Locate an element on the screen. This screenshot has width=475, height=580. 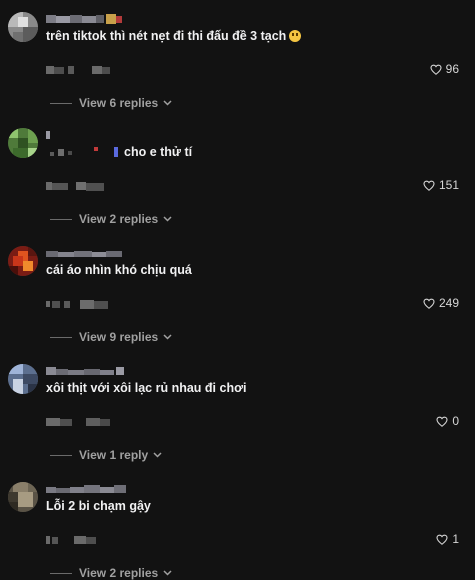
like-button: 249 is located at coordinates (441, 303).